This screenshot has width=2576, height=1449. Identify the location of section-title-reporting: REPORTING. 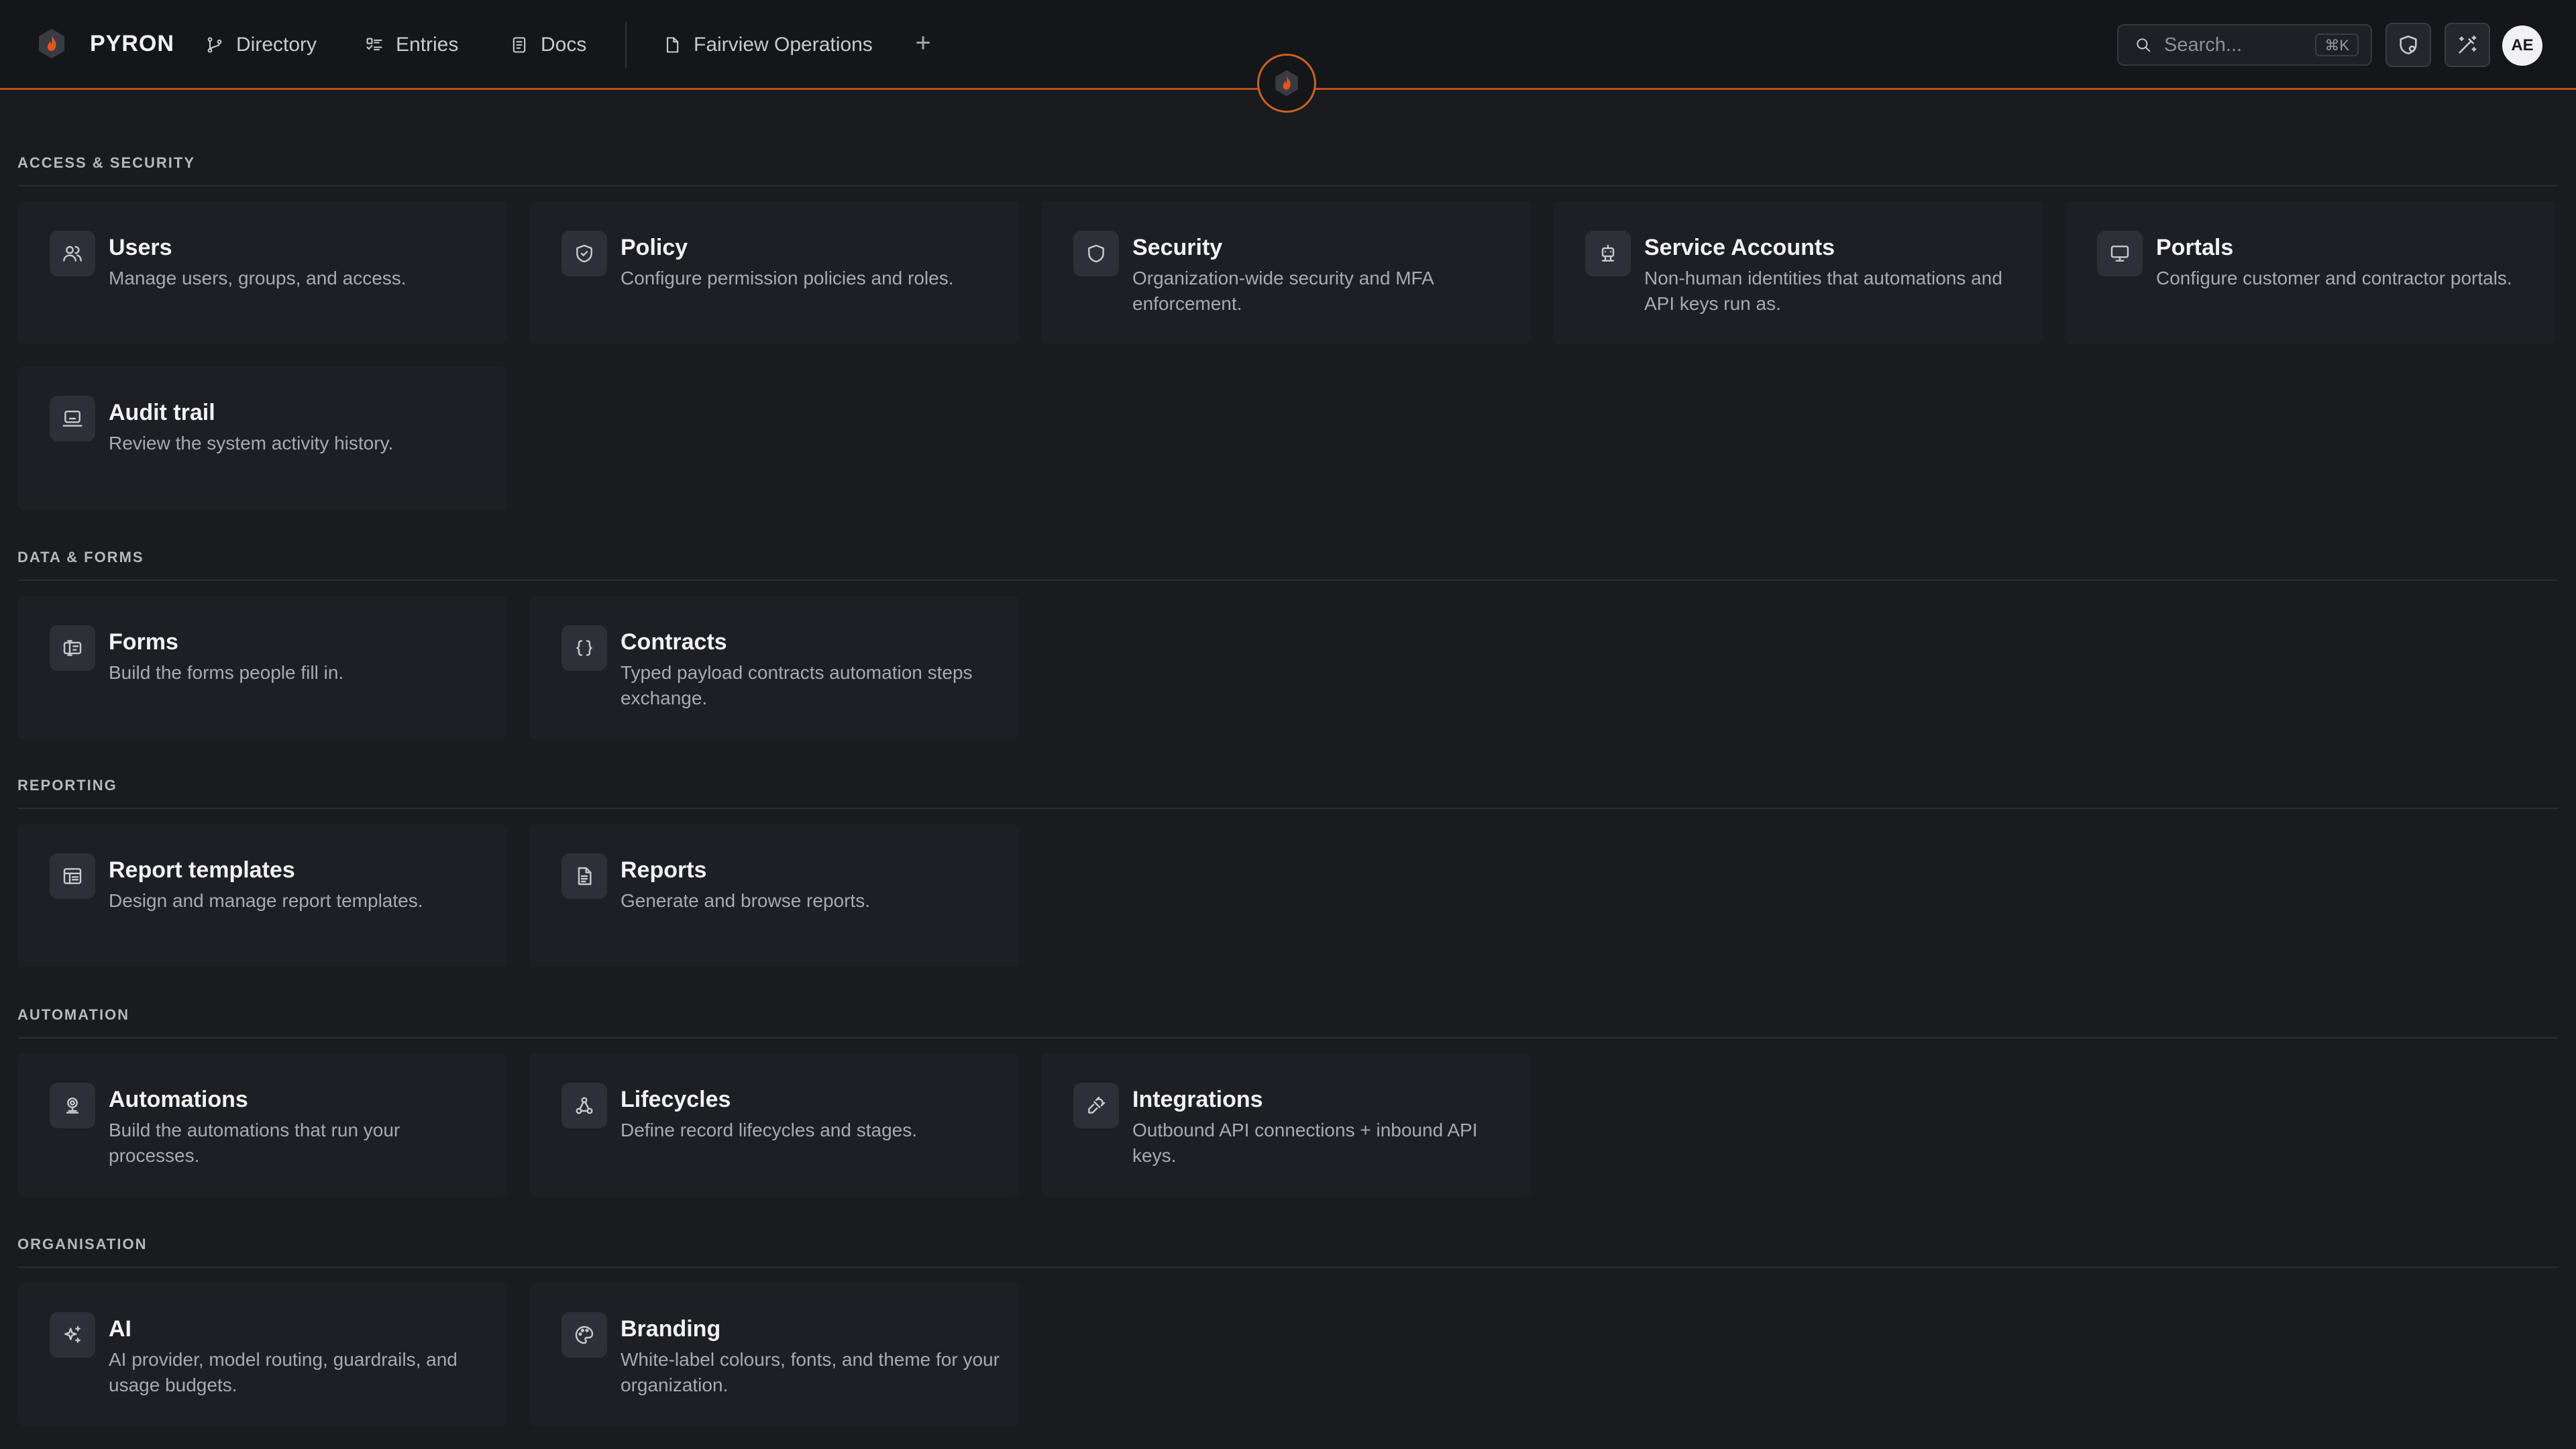
(67, 785).